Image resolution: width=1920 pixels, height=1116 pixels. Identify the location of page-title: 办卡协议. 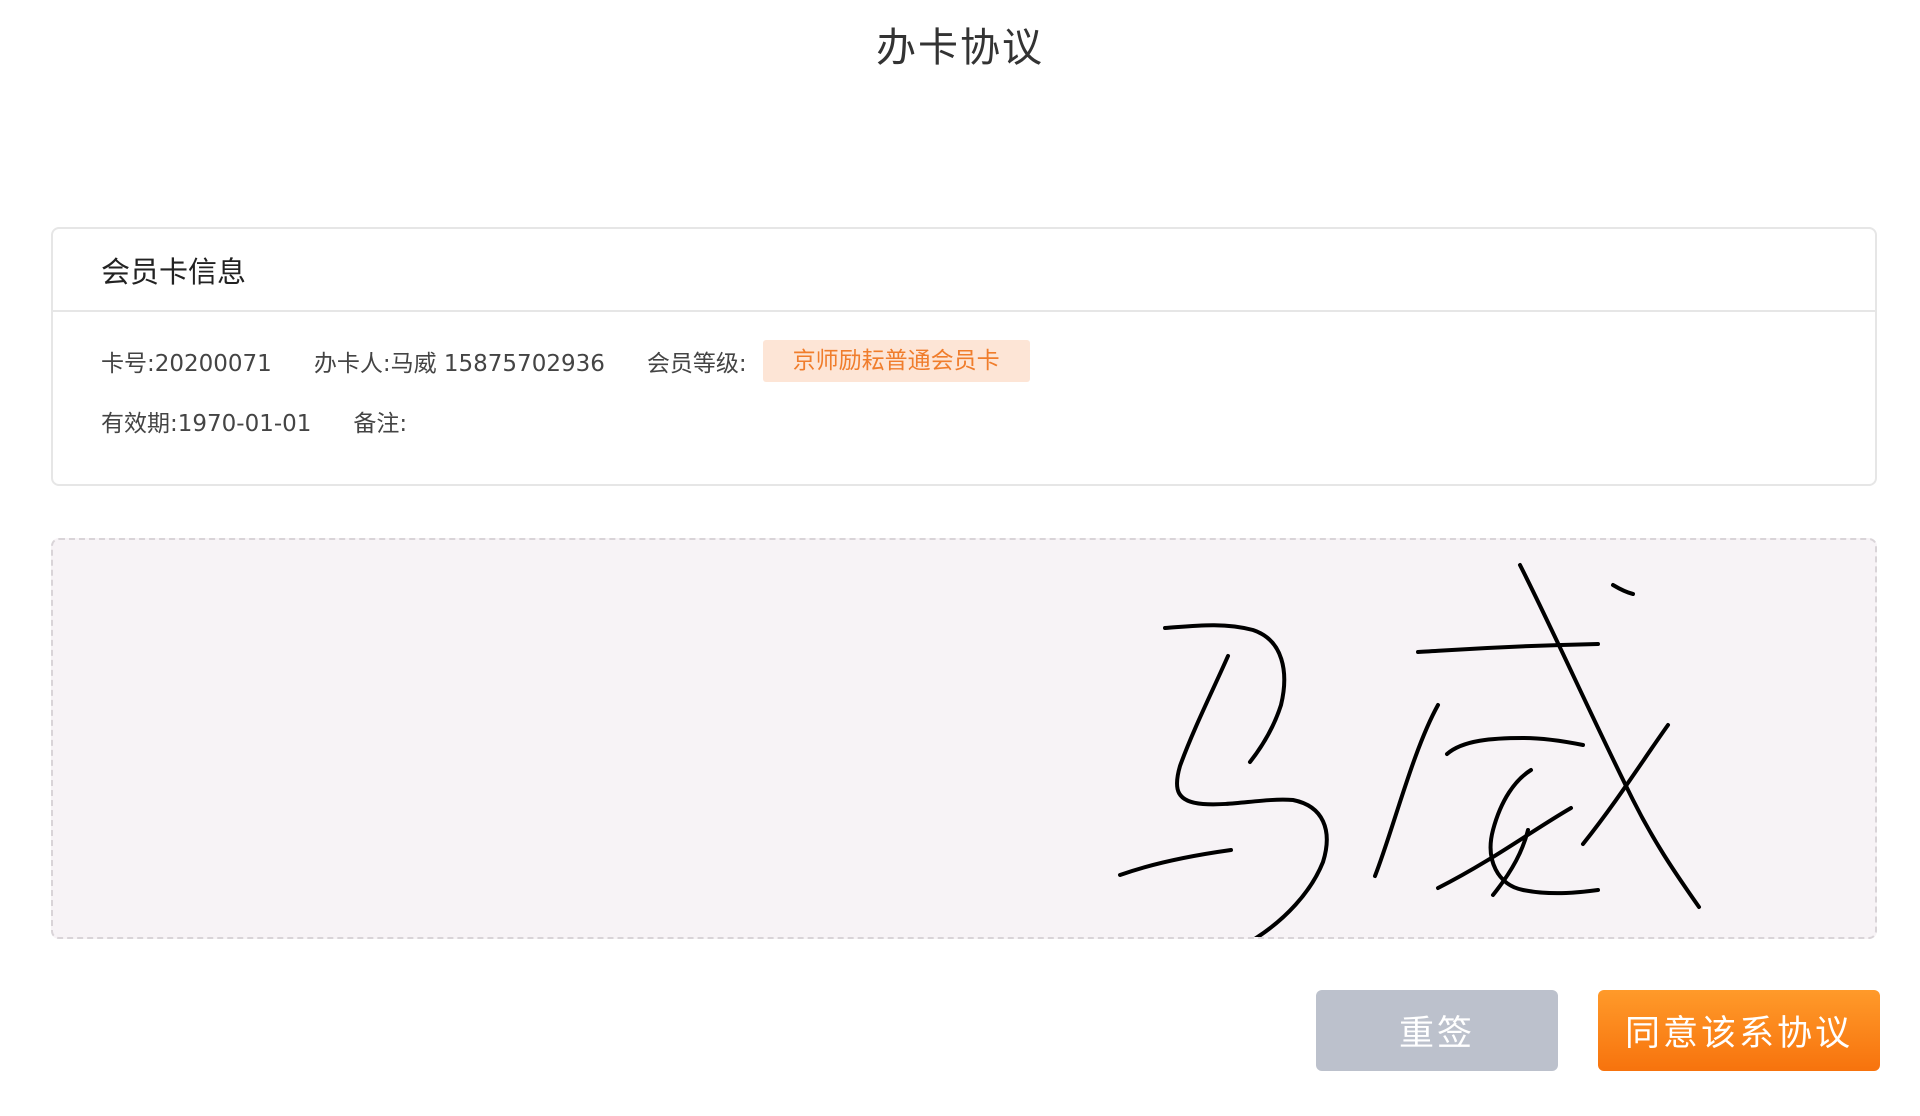
(960, 48).